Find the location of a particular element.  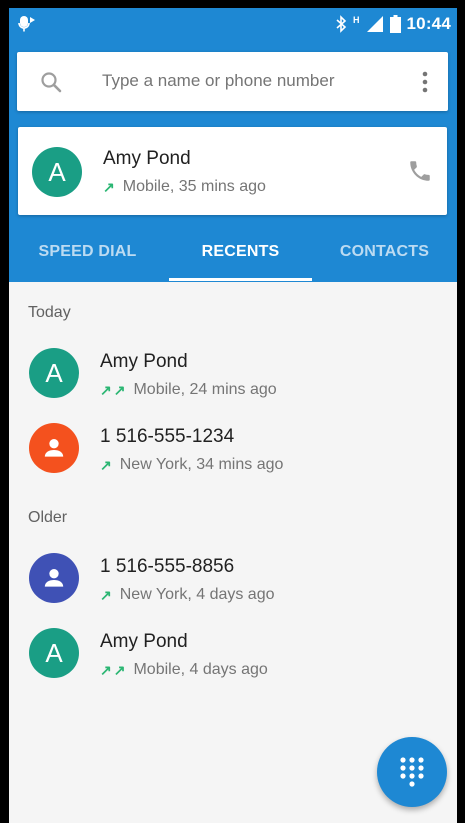

recent-contact-card: A Amy Pond ↗ Mobile, 35 mins ago is located at coordinates (232, 171).